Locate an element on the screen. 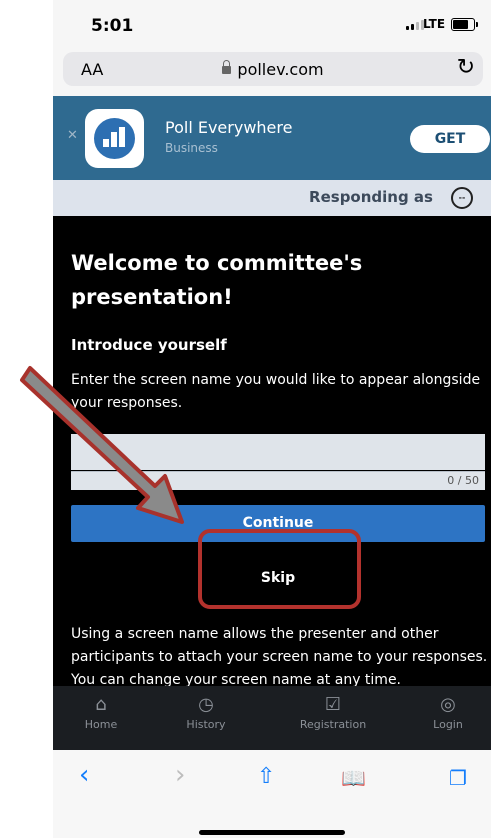  annotation-highlight-box is located at coordinates (279, 569).